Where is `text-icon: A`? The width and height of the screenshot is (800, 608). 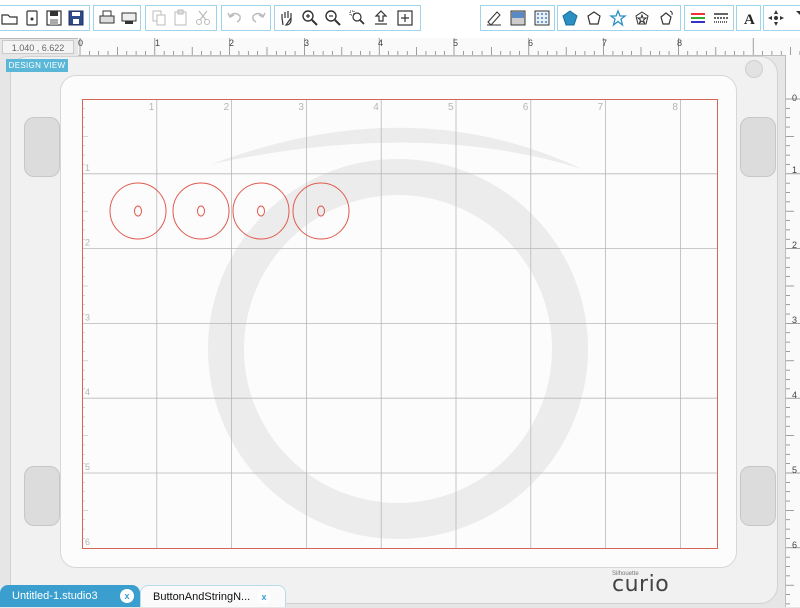 text-icon: A is located at coordinates (749, 18).